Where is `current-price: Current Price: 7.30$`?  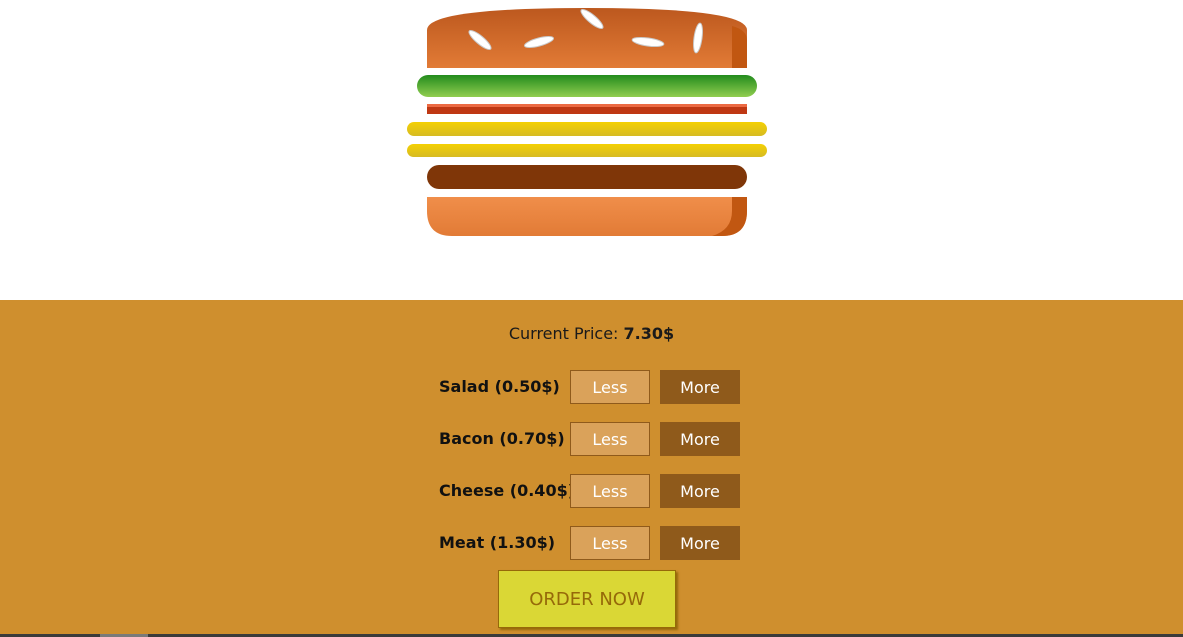
current-price: Current Price: 7.30$ is located at coordinates (591, 333).